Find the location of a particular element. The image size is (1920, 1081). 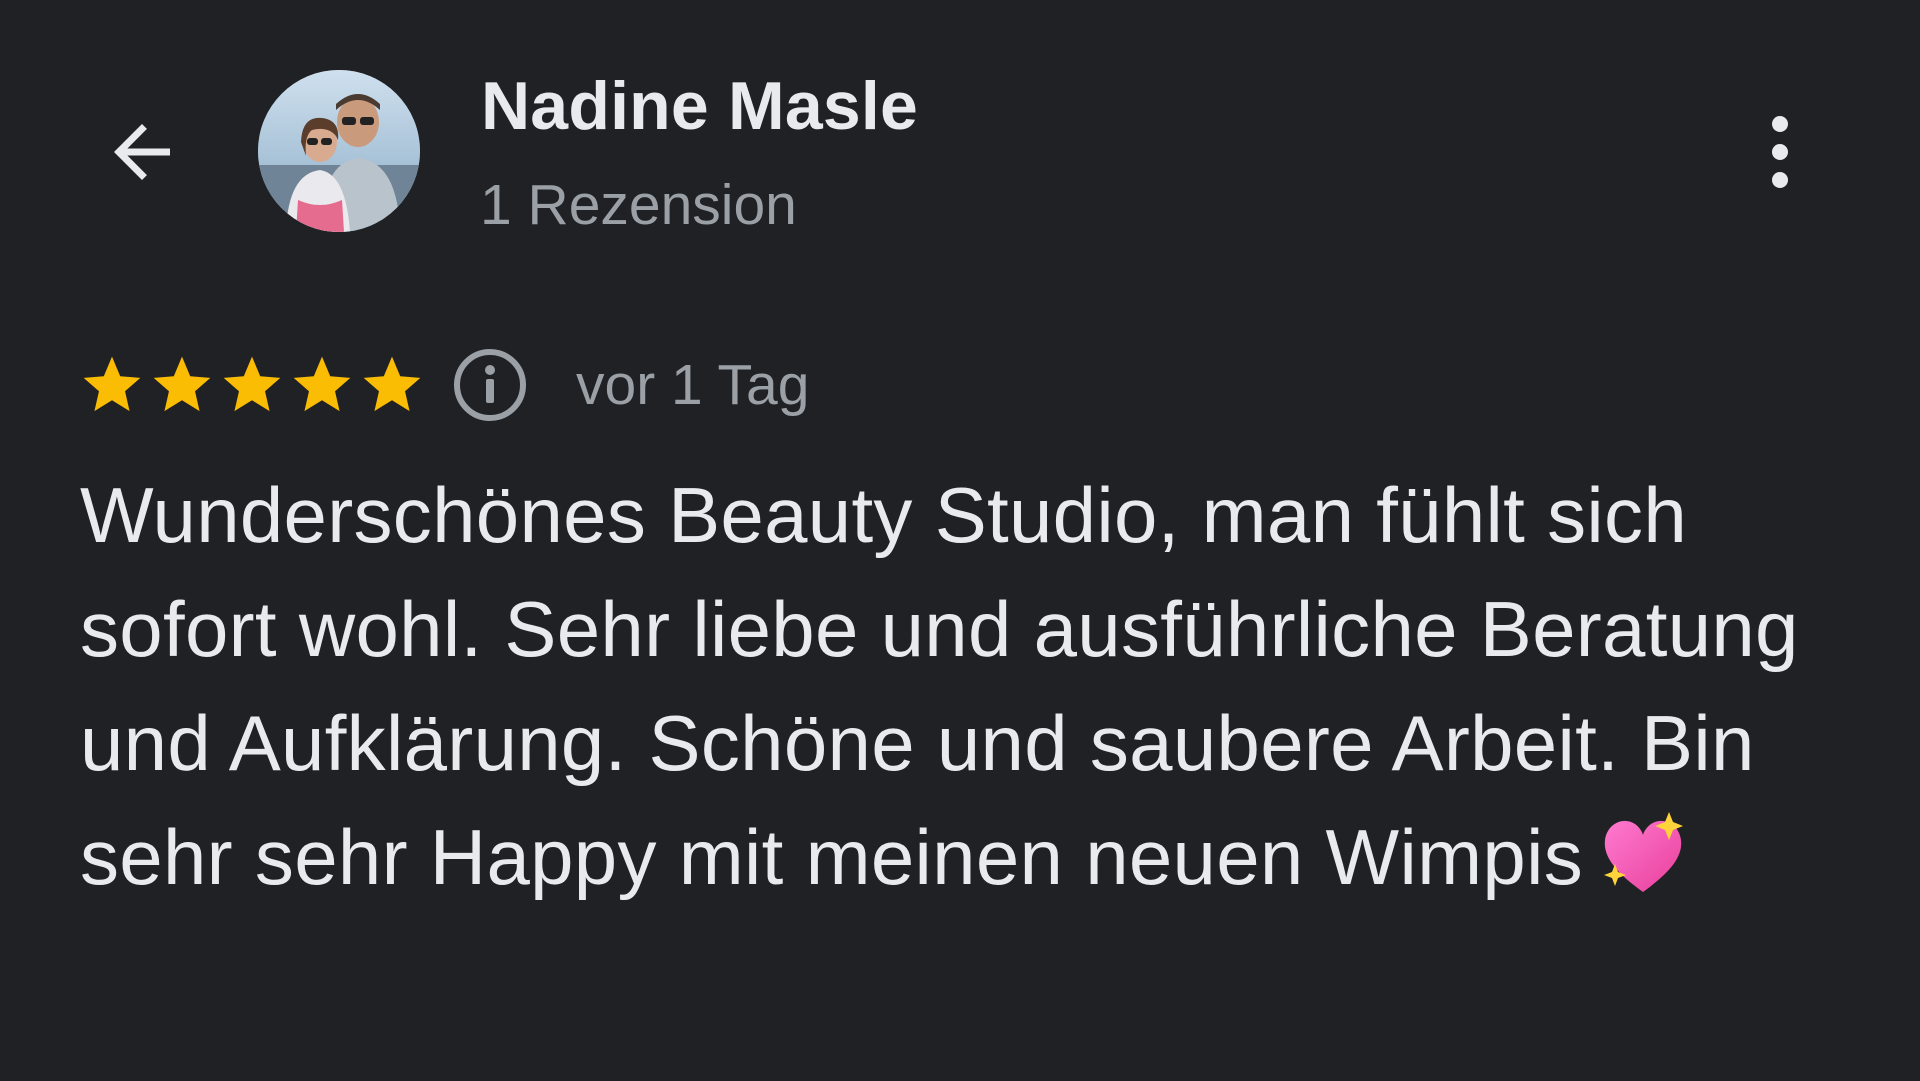

profile-photo is located at coordinates (339, 151).